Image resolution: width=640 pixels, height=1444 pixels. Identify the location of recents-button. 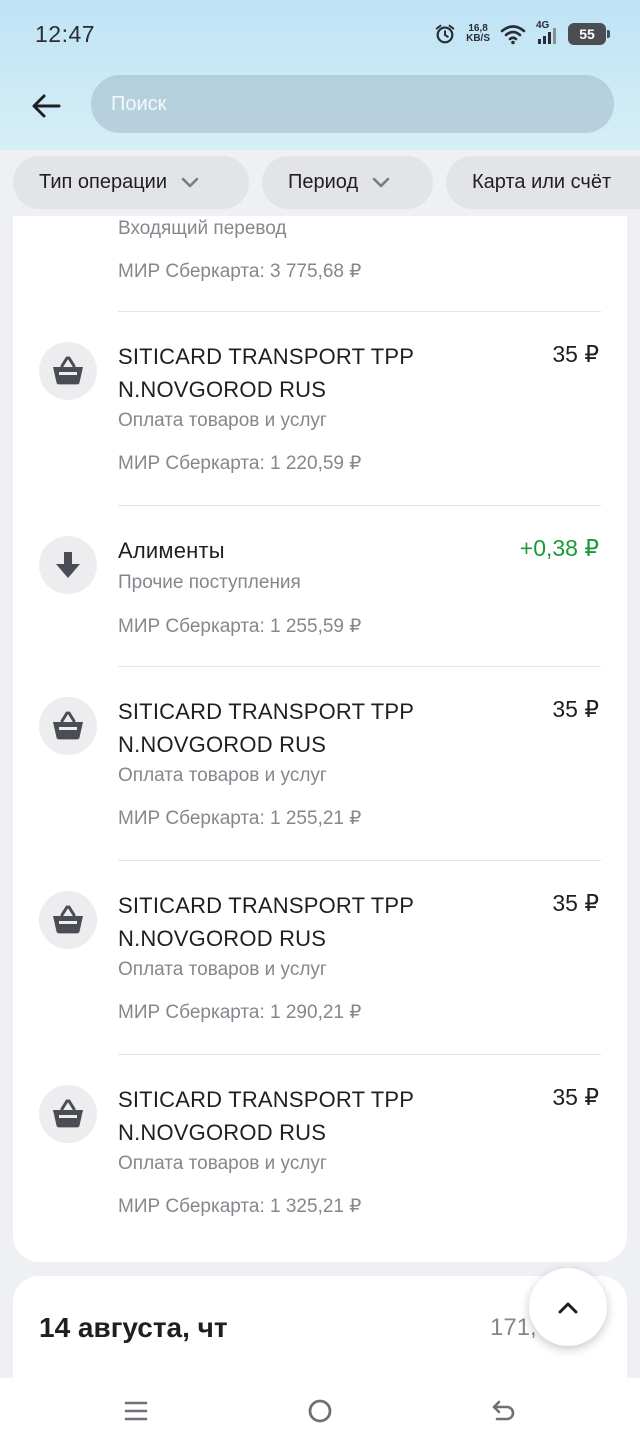
(136, 1411).